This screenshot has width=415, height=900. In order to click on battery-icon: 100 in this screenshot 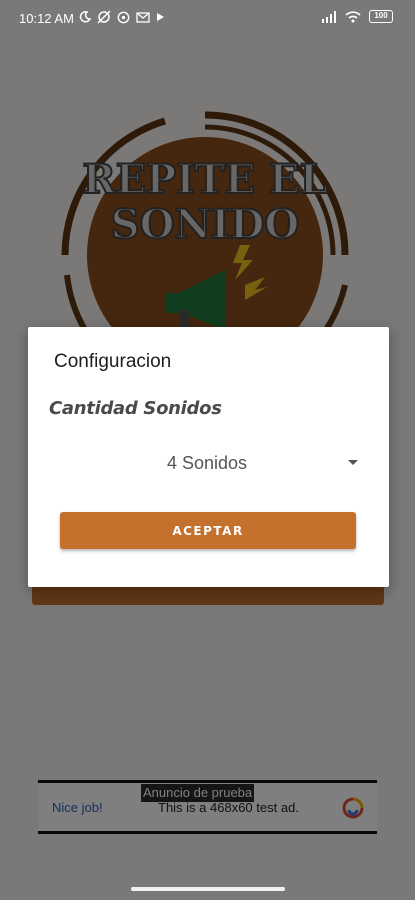, I will do `click(381, 16)`.